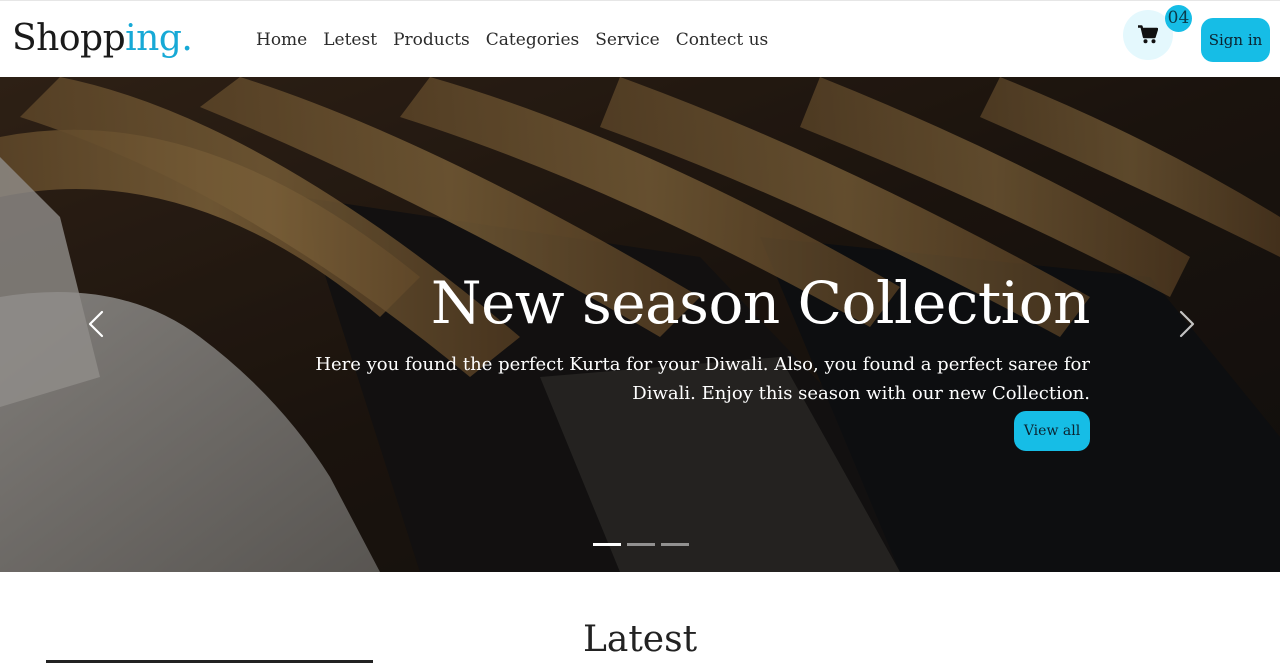 Image resolution: width=1280 pixels, height=663 pixels. I want to click on nav-link-letest: Letest, so click(350, 40).